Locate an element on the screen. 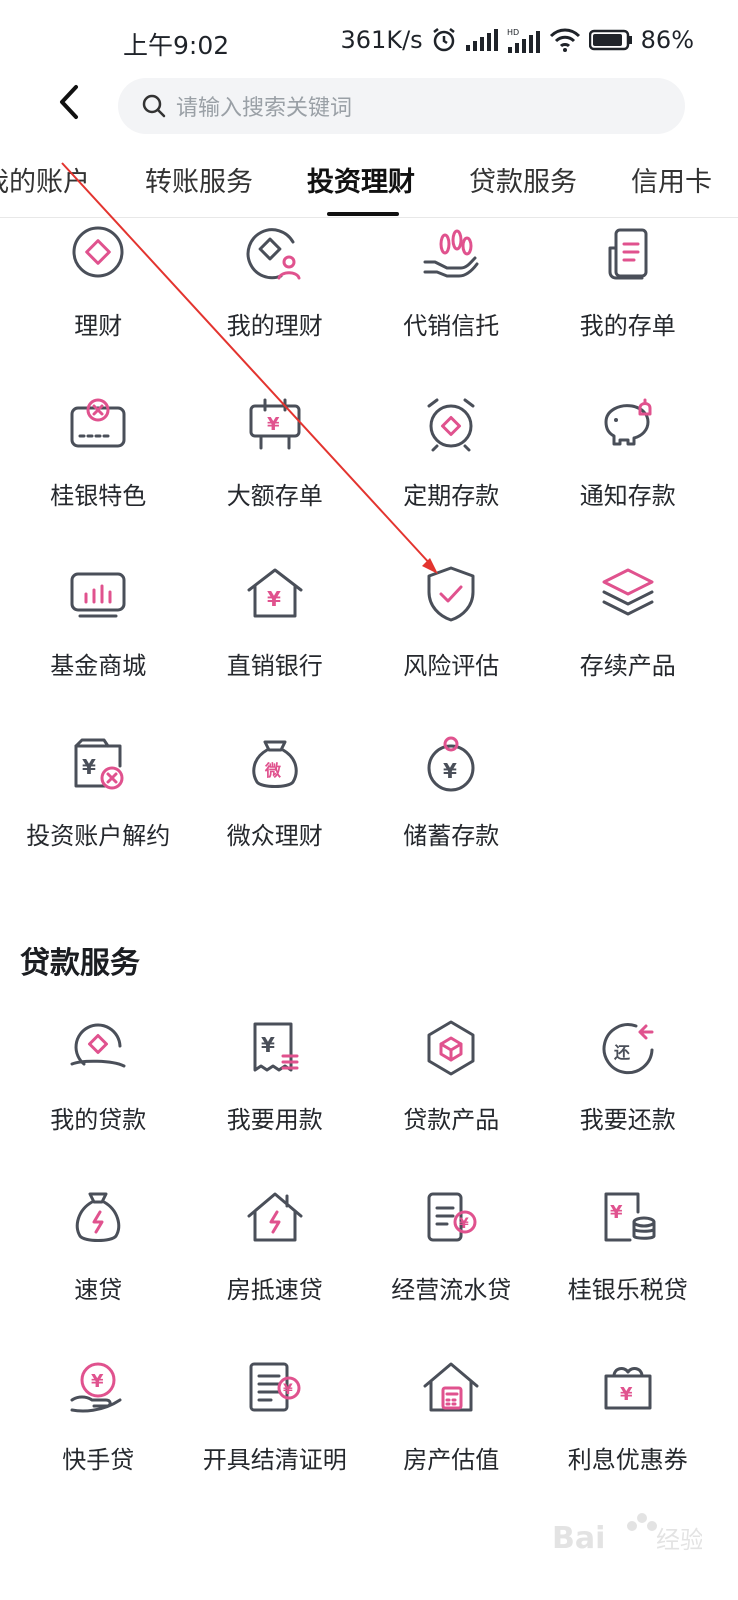 The height and width of the screenshot is (1600, 738). my-loan-icon is located at coordinates (98, 1045).